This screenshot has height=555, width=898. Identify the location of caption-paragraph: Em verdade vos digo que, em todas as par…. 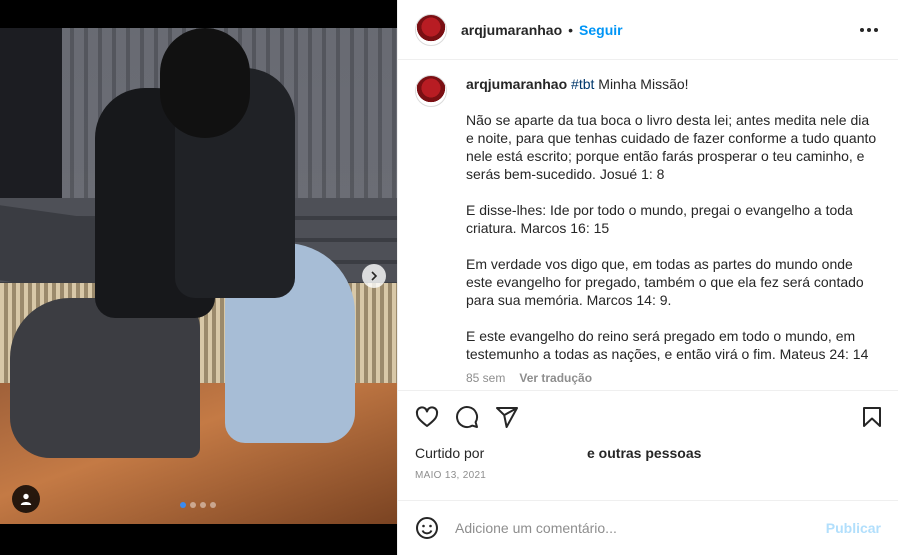
(665, 282).